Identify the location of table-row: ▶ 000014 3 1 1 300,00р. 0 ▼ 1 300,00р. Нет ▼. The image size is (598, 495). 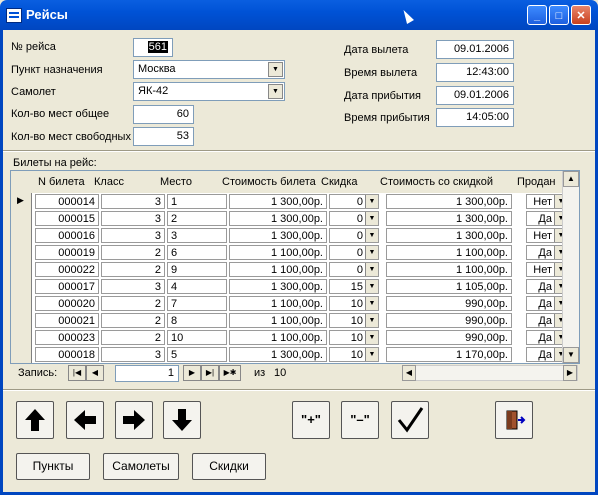
(289, 201).